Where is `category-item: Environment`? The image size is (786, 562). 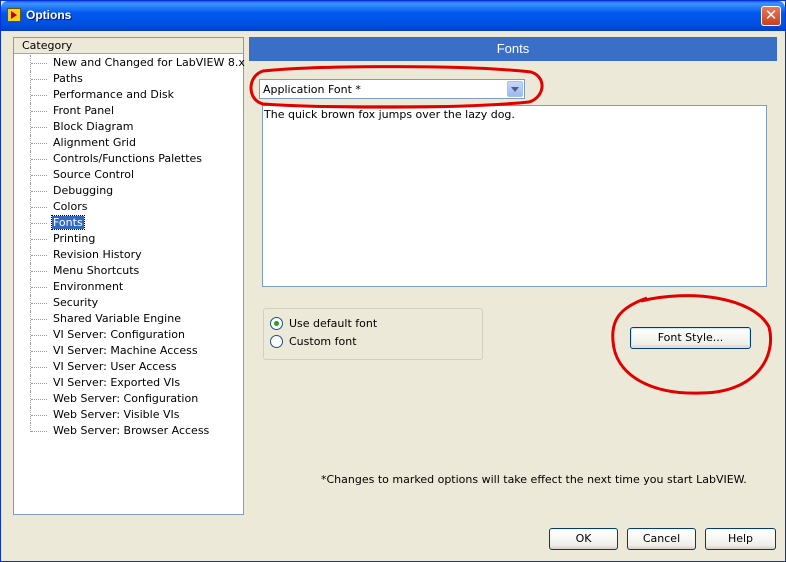 category-item: Environment is located at coordinates (69, 287).